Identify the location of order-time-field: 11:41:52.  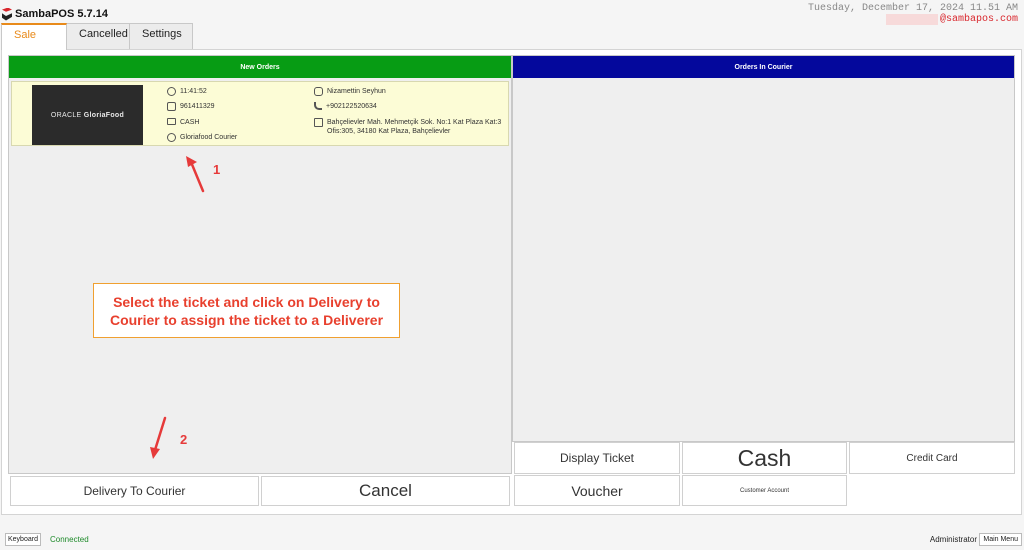
(187, 91).